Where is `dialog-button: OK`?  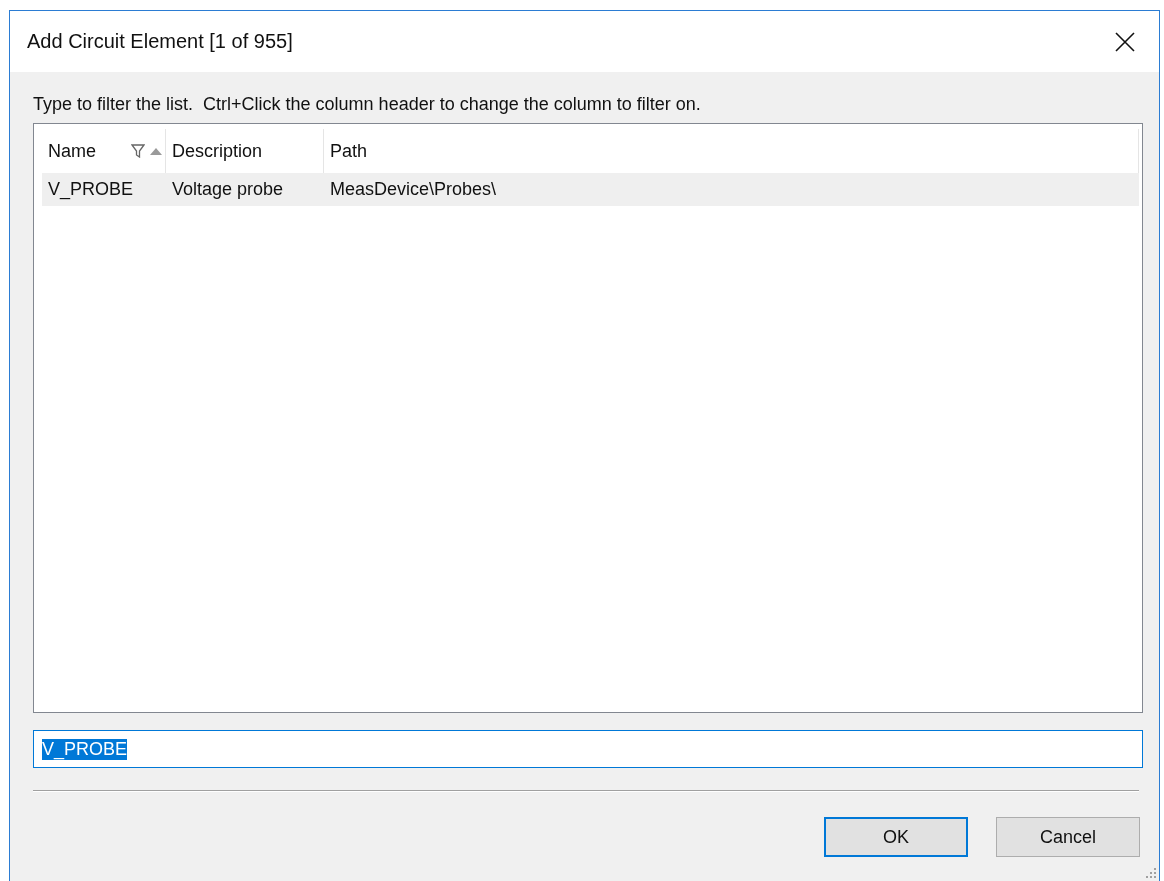 dialog-button: OK is located at coordinates (896, 837).